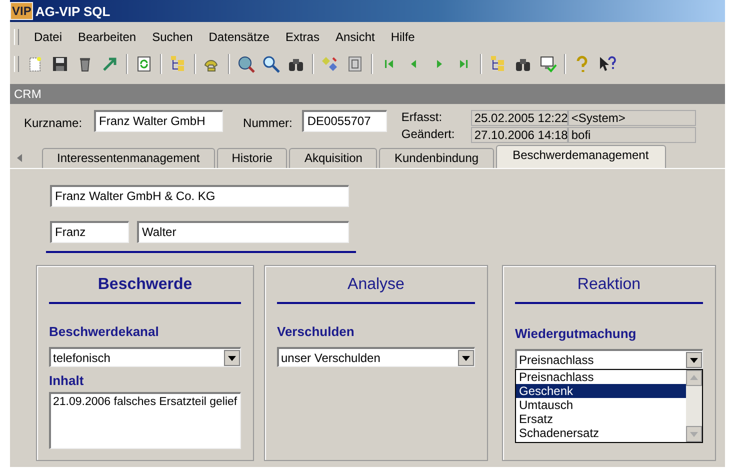  What do you see at coordinates (333, 158) in the screenshot?
I see `tab: Akquisition` at bounding box center [333, 158].